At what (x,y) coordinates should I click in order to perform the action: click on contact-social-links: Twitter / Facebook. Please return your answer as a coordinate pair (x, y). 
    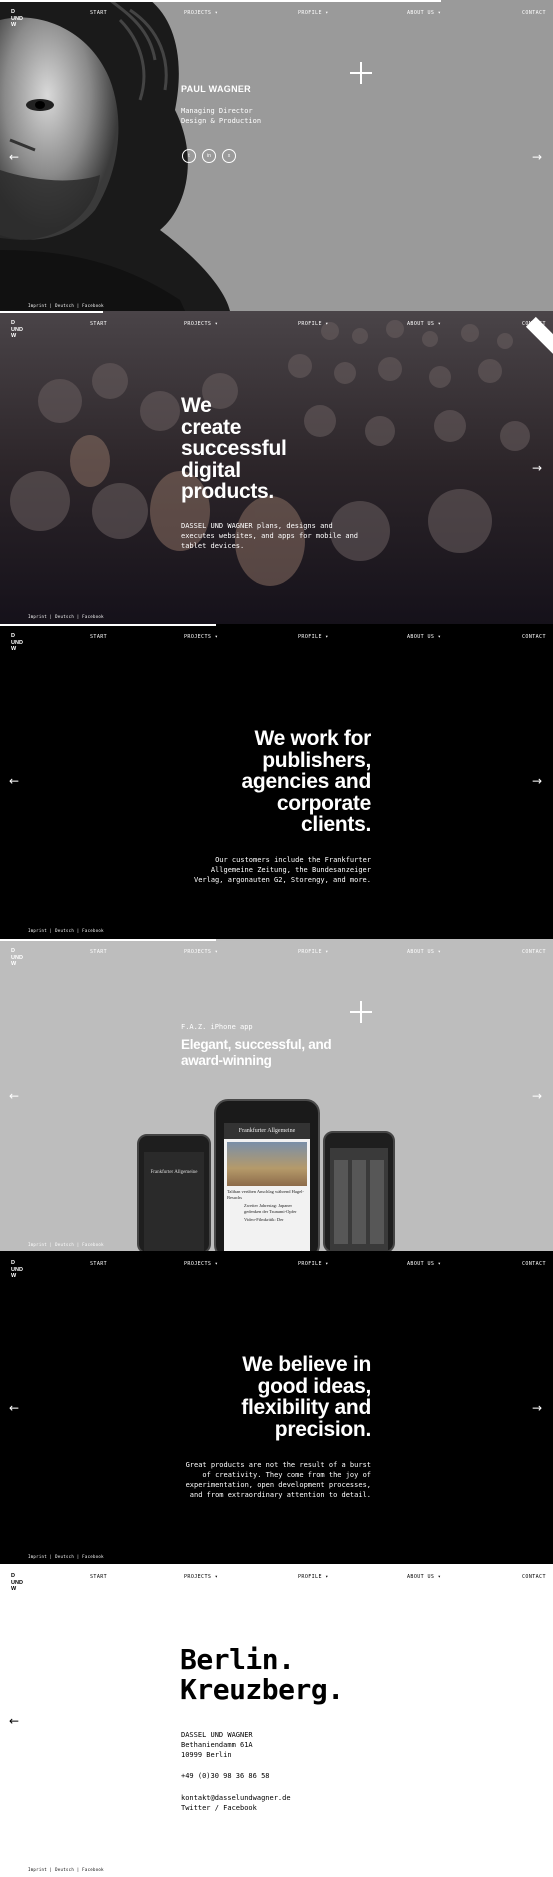
    Looking at the image, I should click on (219, 1808).